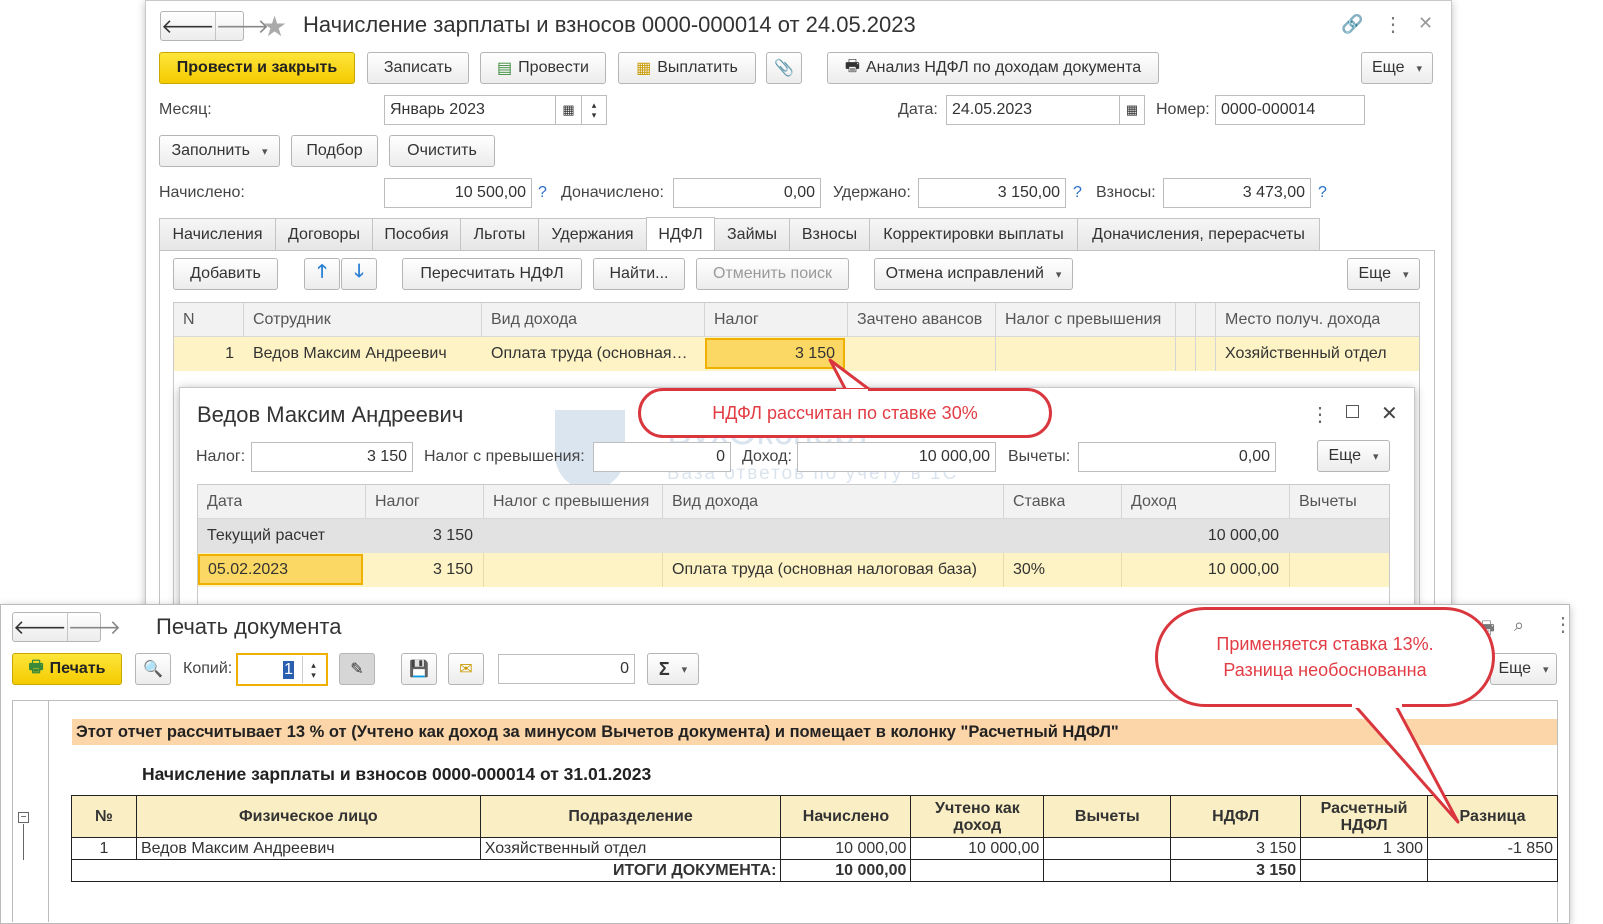 The height and width of the screenshot is (924, 1603). Describe the element at coordinates (566, 669) in the screenshot. I see `sum-field: 0` at that location.